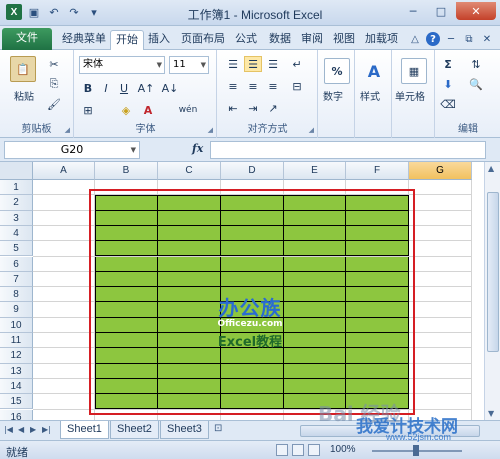 This screenshot has width=500, height=459. I want to click on copy-icon: ⎘, so click(54, 84).